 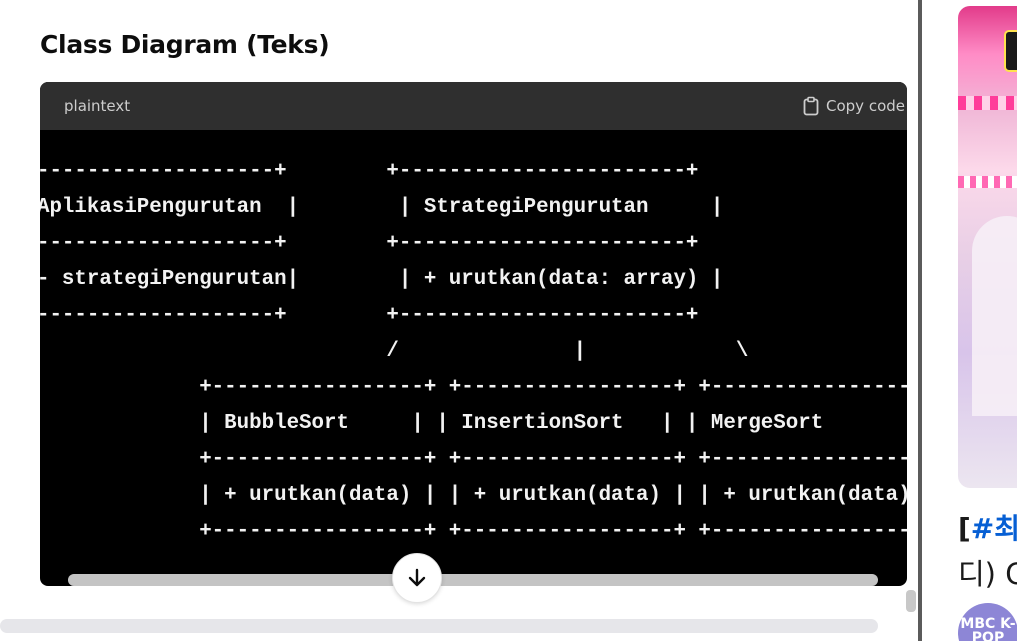 I want to click on channel-avatar: MBC K-POP, so click(x=987, y=622).